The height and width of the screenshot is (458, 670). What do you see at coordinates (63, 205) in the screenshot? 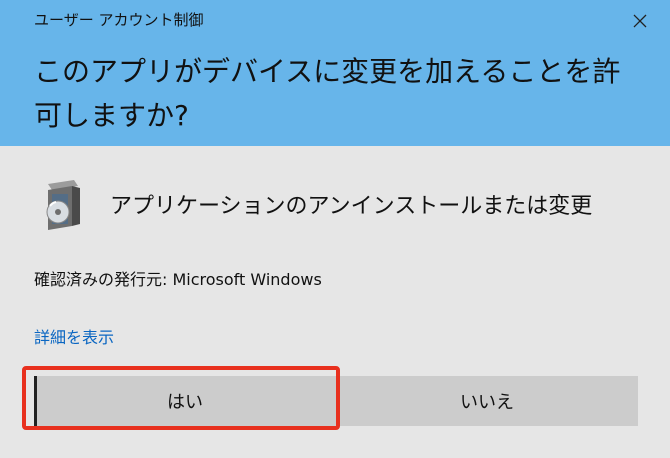
I see `installer-cd-box-icon` at bounding box center [63, 205].